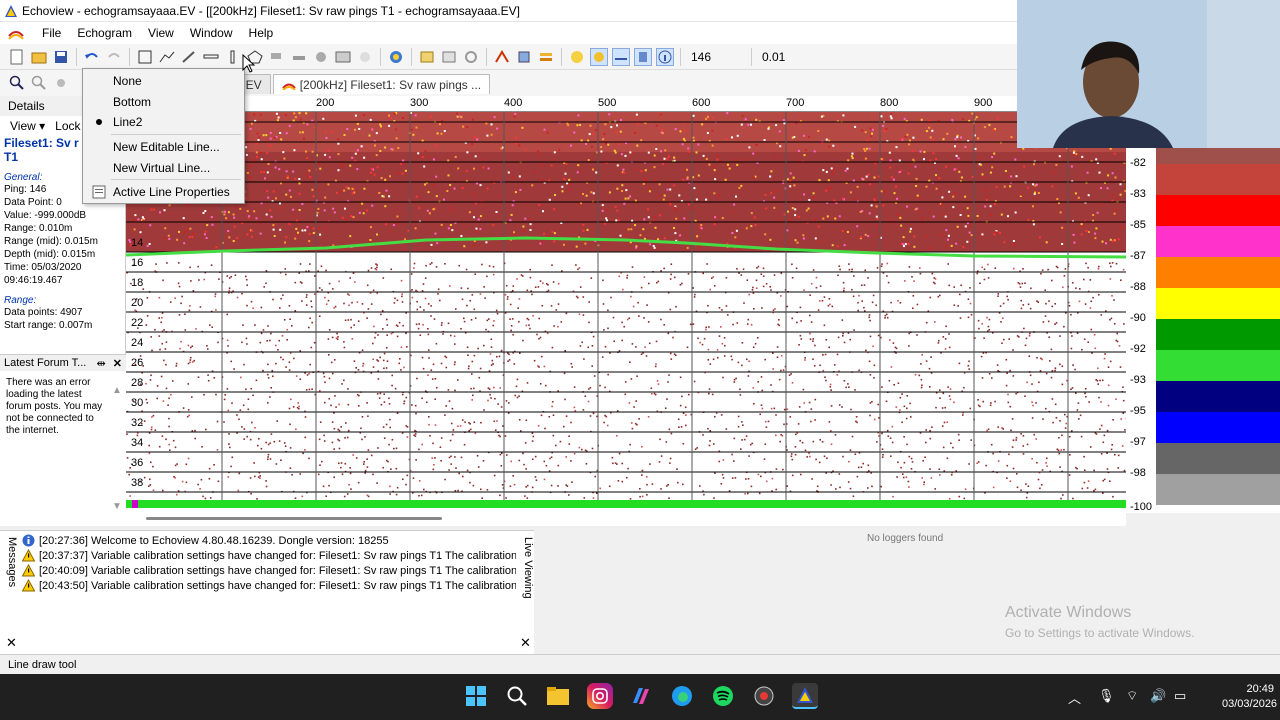 The height and width of the screenshot is (720, 1280). I want to click on scale-label: -97, so click(1138, 442).